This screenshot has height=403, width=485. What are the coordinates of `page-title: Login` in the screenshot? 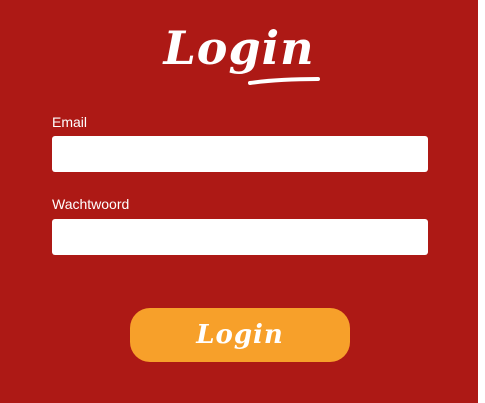 It's located at (239, 48).